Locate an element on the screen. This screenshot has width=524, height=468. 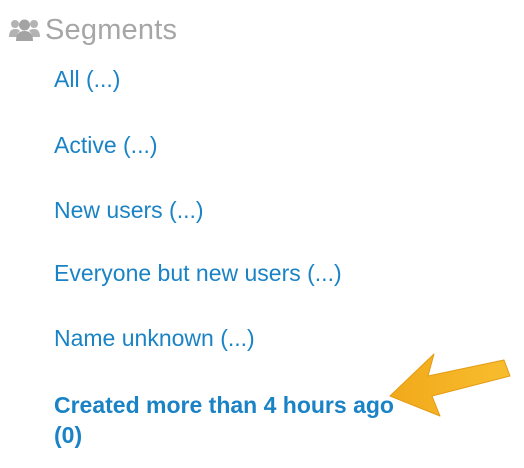
segment-item-name-unknown: Name unknown (...) is located at coordinates (154, 338).